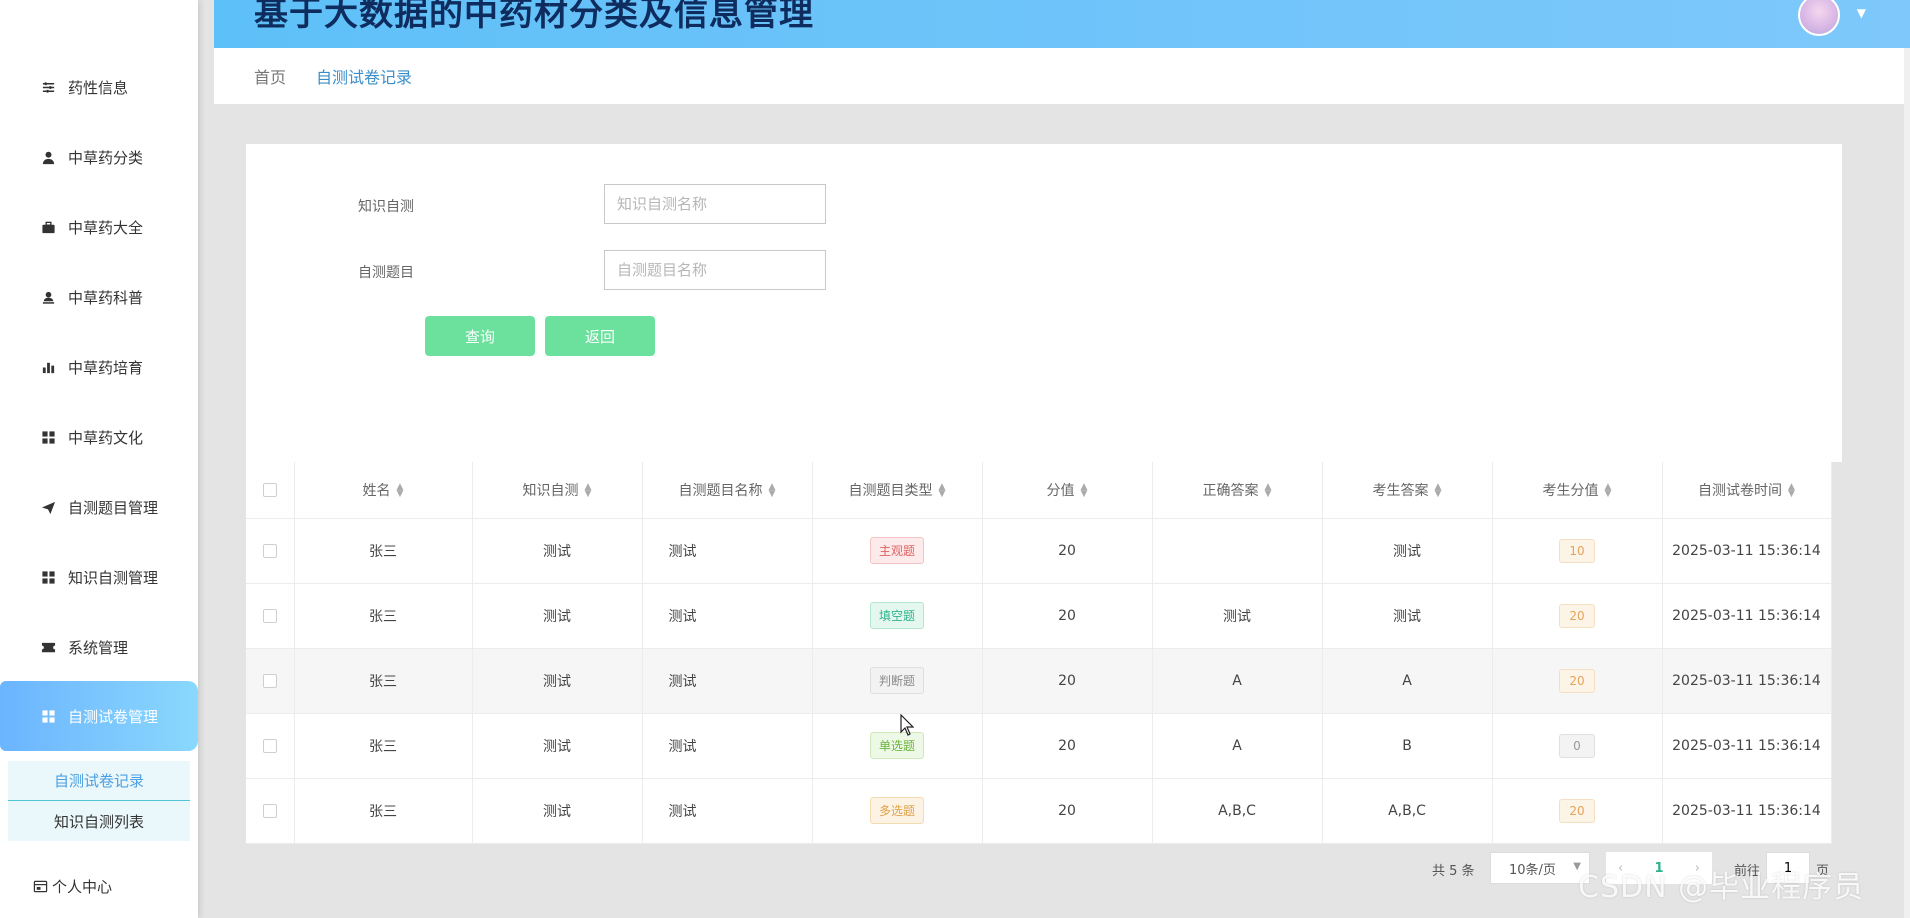  Describe the element at coordinates (48, 87) in the screenshot. I see `sliders-icon` at that location.